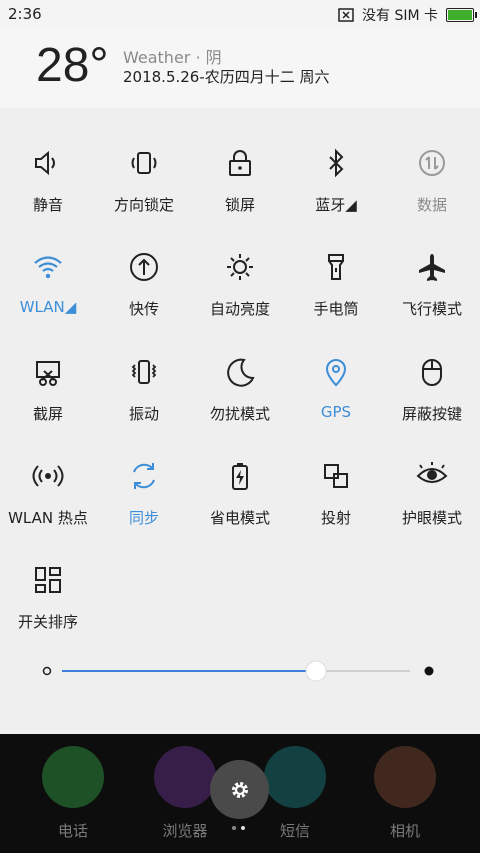 This screenshot has width=480, height=853. I want to click on tile-hotspot: WLAN 热点, so click(48, 483).